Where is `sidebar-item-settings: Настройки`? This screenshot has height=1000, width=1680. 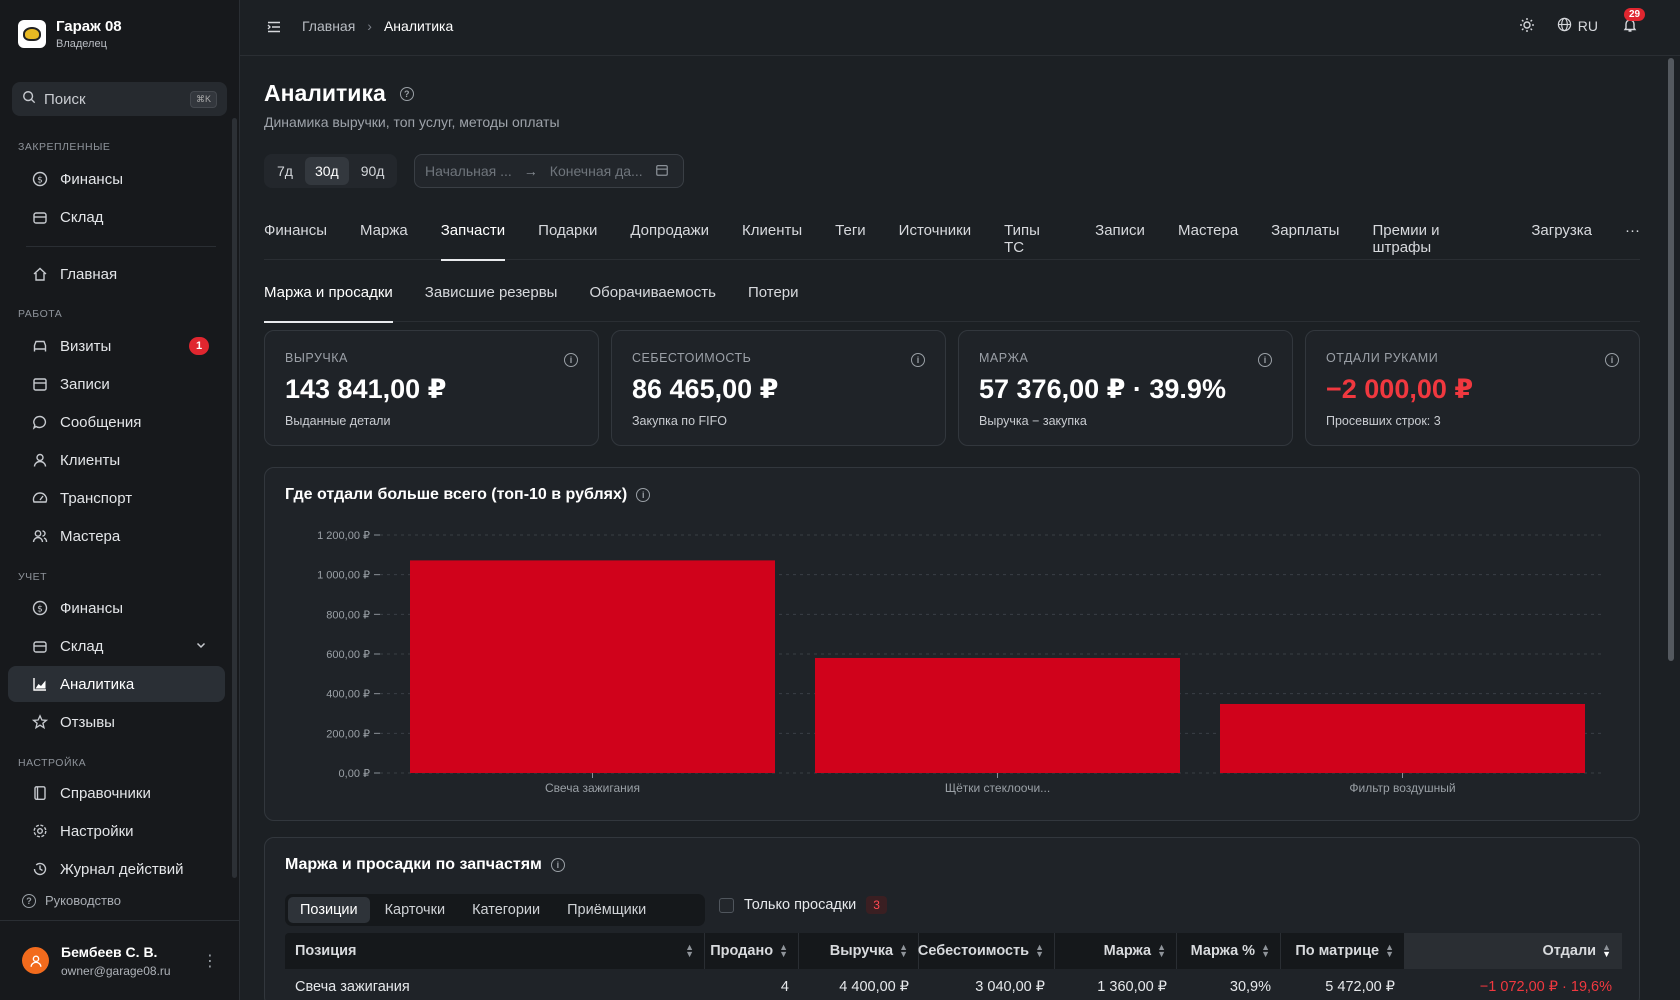 sidebar-item-settings: Настройки is located at coordinates (116, 831).